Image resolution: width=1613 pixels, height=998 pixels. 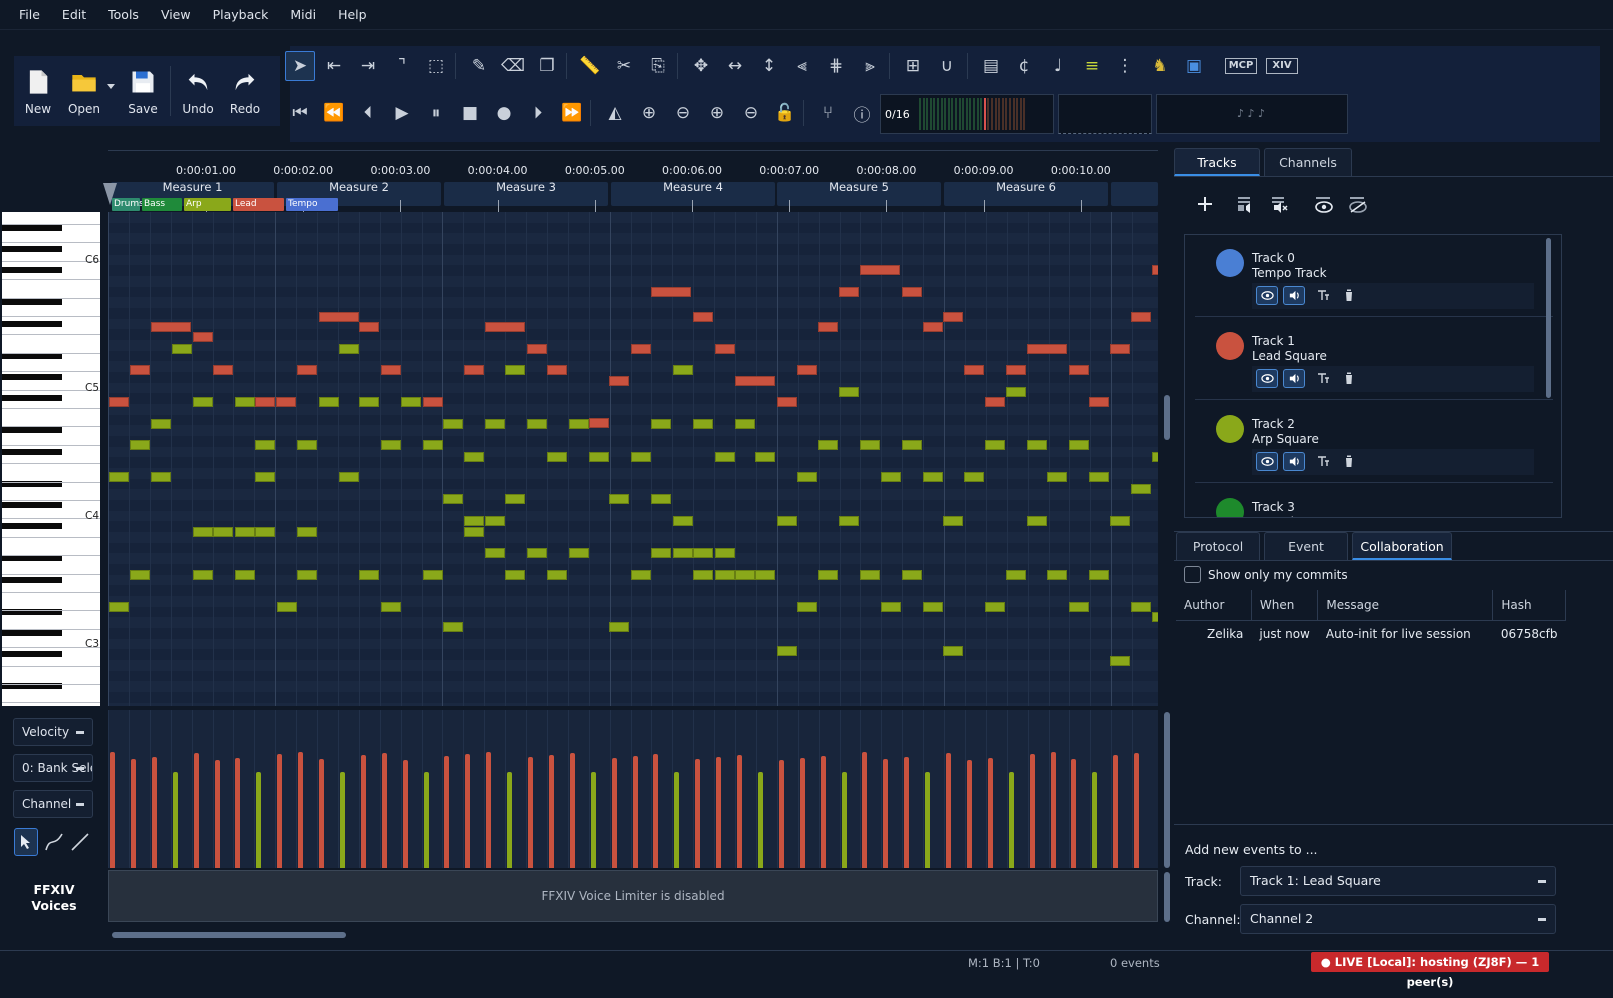 What do you see at coordinates (1125, 66) in the screenshot?
I see `split-tool: ⋮` at bounding box center [1125, 66].